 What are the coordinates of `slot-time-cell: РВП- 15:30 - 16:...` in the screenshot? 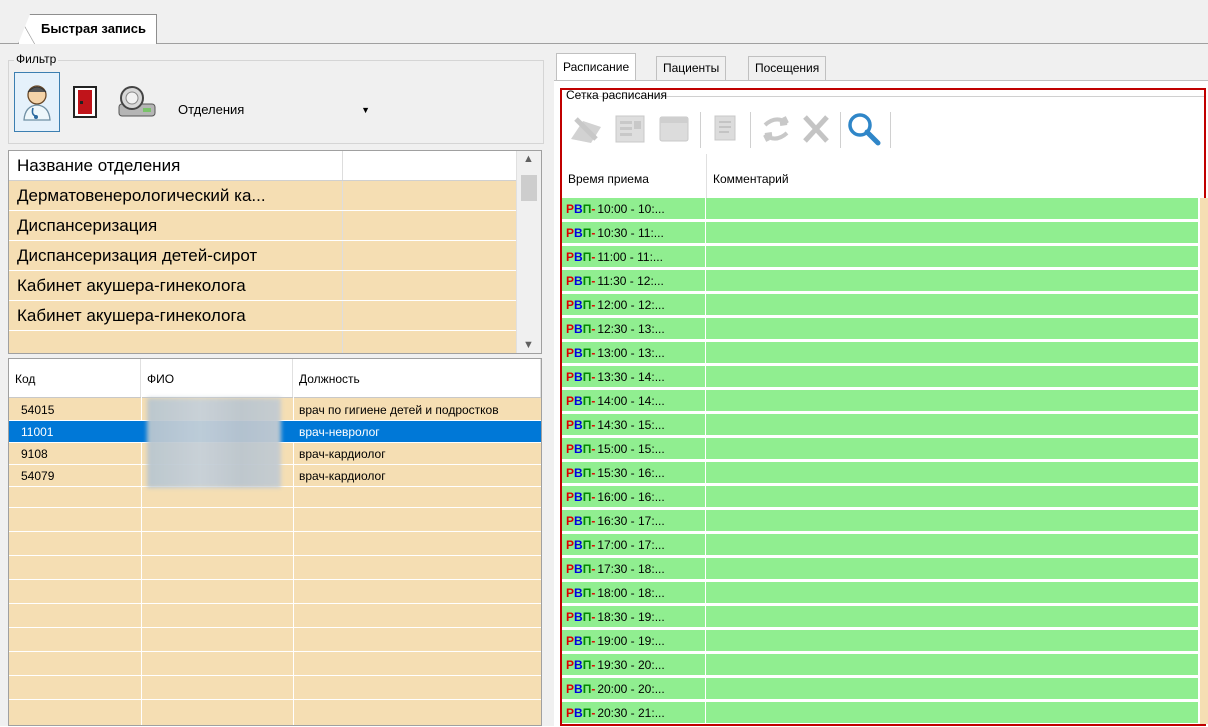 It's located at (634, 472).